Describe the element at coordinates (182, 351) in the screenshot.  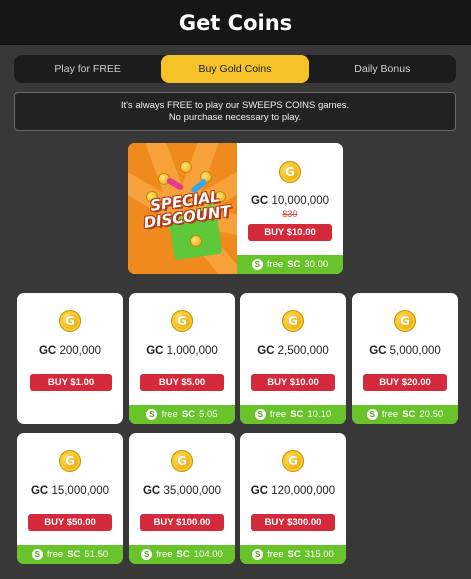
I see `gc-amount: GC 1,000,000` at that location.